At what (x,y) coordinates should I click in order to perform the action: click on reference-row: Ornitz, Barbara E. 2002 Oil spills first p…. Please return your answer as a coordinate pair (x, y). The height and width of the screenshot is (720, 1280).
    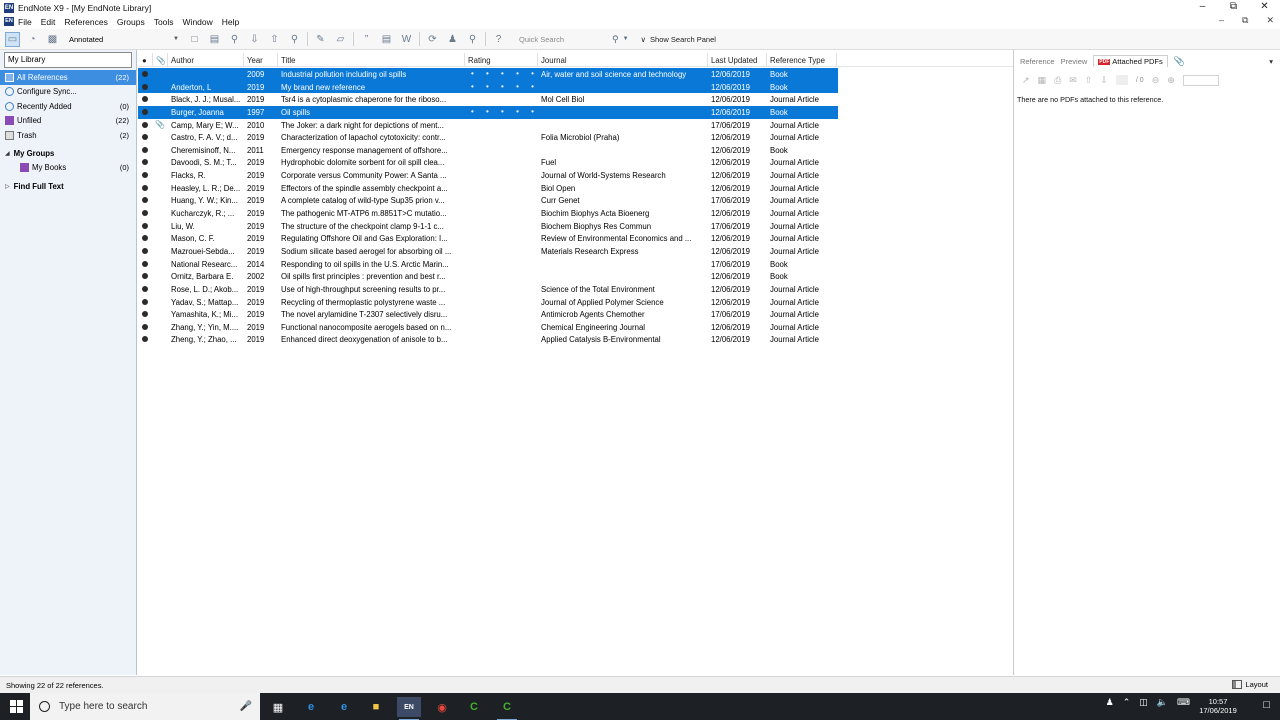
    Looking at the image, I should click on (488, 276).